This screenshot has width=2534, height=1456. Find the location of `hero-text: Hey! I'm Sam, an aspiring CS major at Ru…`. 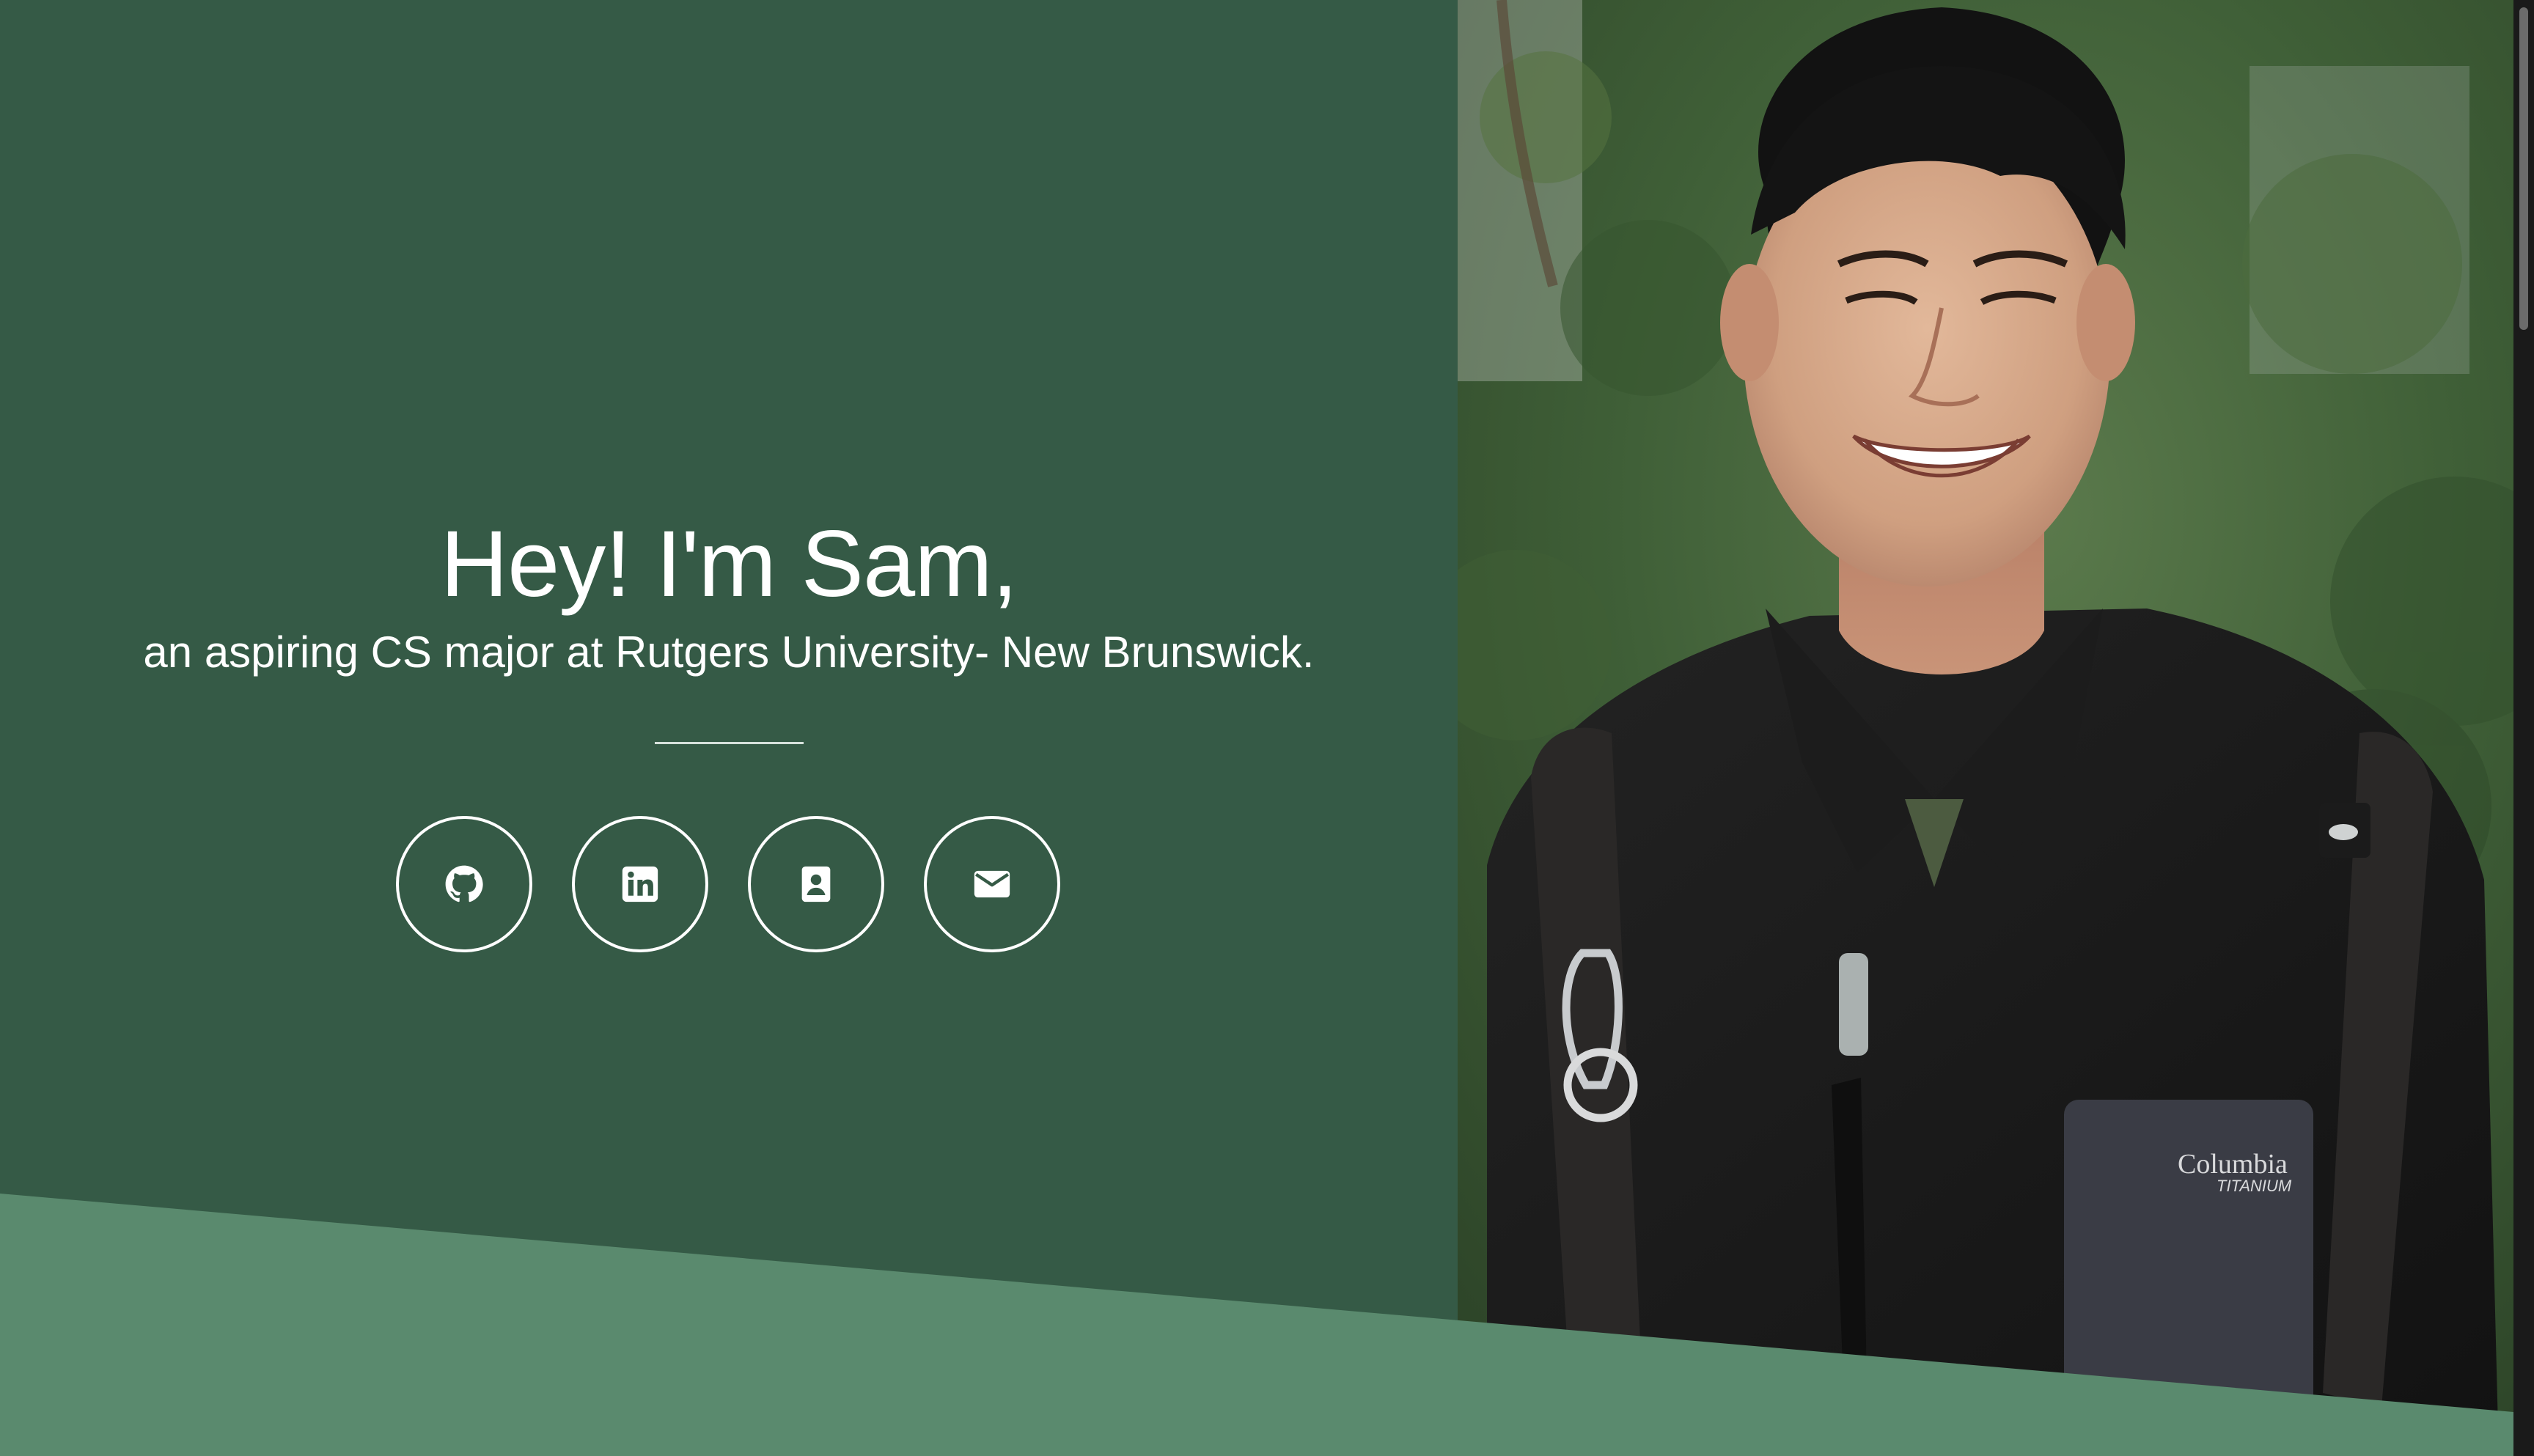

hero-text: Hey! I'm Sam, an aspiring CS major at Ru… is located at coordinates (729, 594).